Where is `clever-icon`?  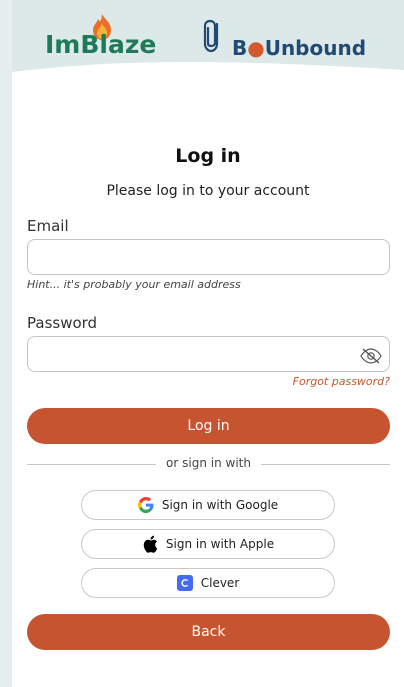
clever-icon is located at coordinates (184, 583).